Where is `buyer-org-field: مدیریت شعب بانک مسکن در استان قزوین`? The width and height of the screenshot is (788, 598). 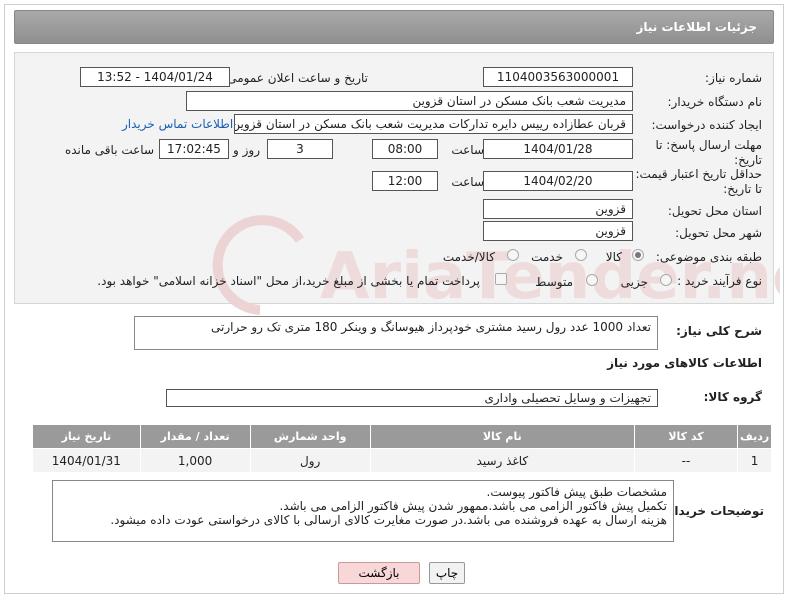 buyer-org-field: مدیریت شعب بانک مسکن در استان قزوین is located at coordinates (409, 101).